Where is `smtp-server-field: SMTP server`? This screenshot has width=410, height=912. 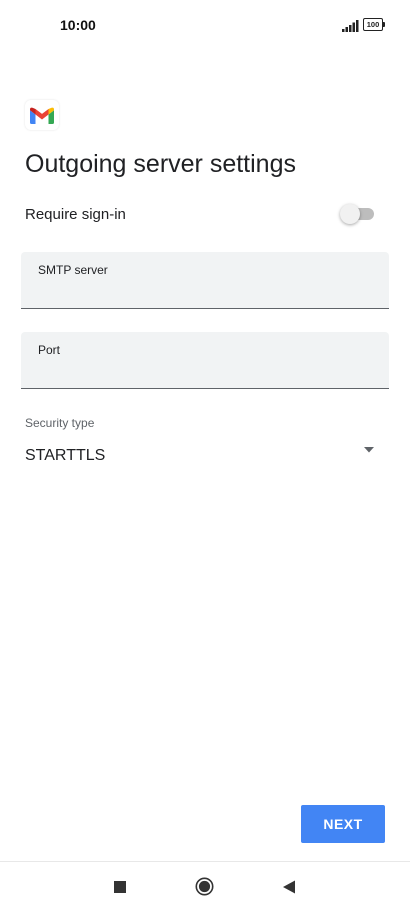 smtp-server-field: SMTP server is located at coordinates (205, 280).